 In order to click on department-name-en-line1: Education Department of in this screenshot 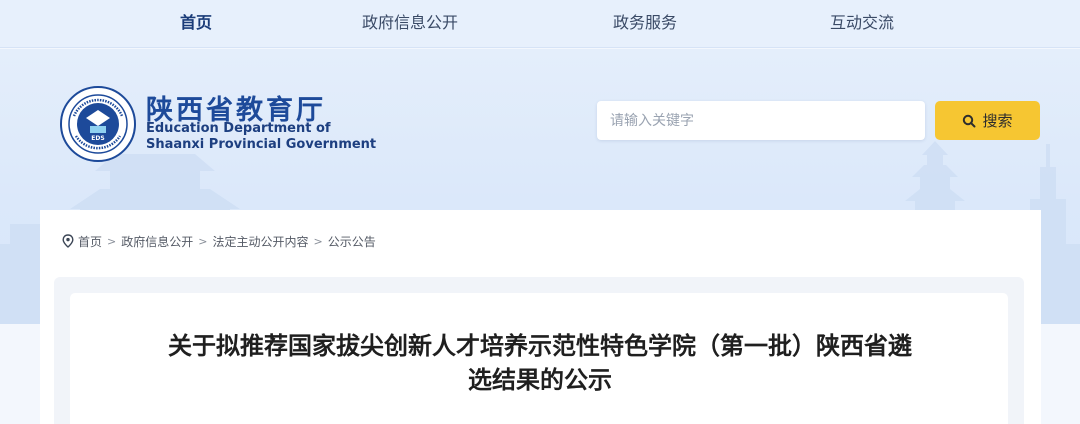, I will do `click(238, 128)`.